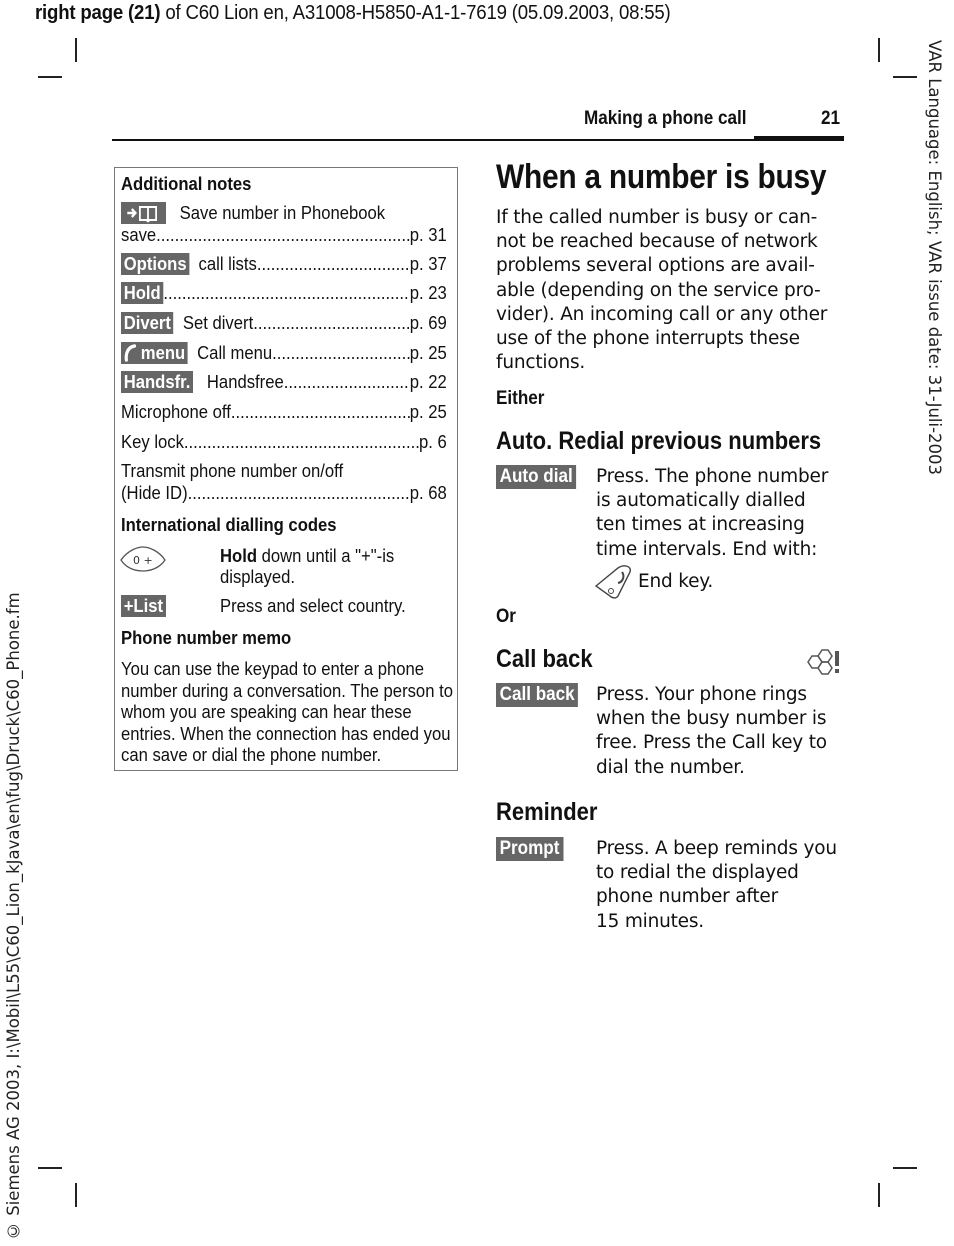 The height and width of the screenshot is (1246, 954). I want to click on zero-key-label: 0 +, so click(143, 560).